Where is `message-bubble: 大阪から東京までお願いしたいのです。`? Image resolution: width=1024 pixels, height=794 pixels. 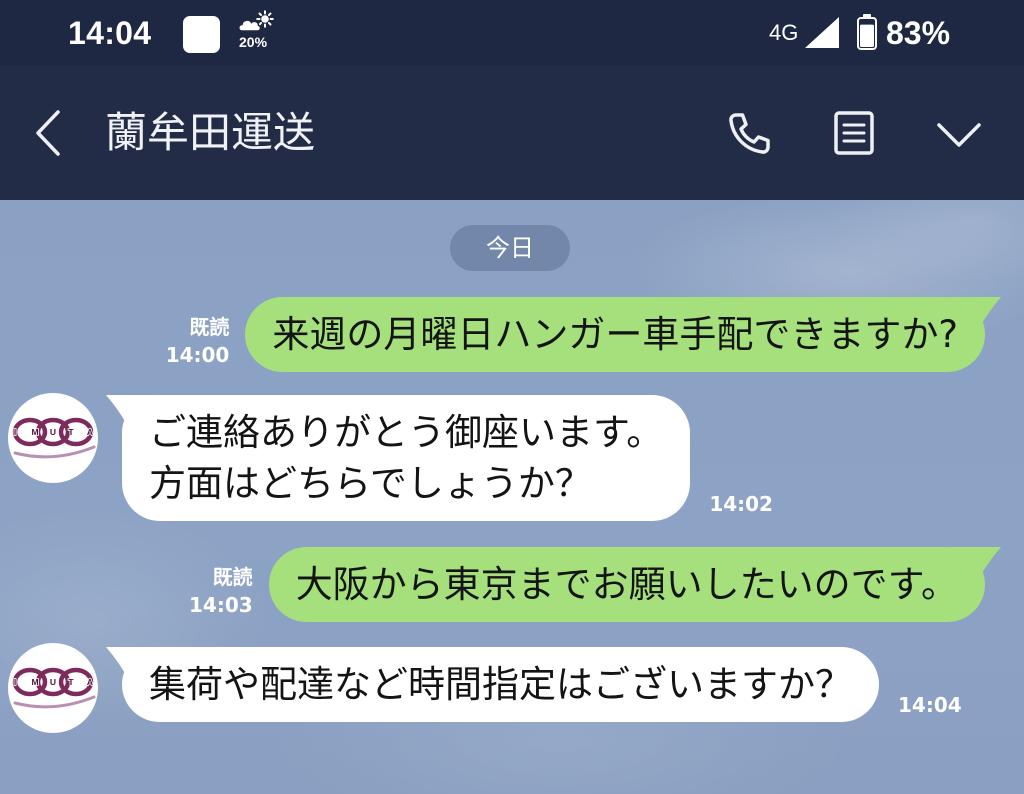 message-bubble: 大阪から東京までお願いしたいのです。 is located at coordinates (634, 584).